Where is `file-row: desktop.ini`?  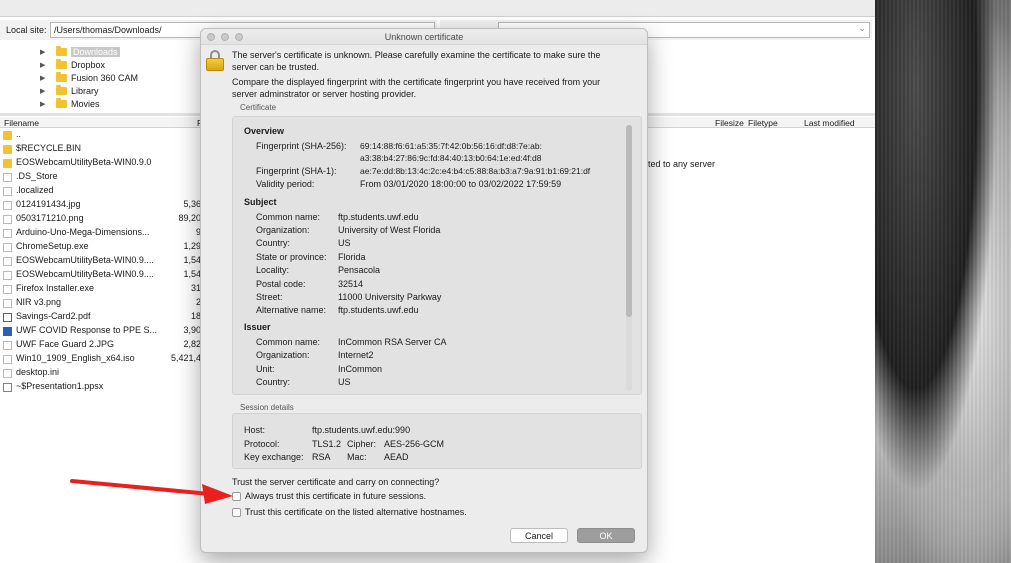
file-row: desktop.ini is located at coordinates (105, 373).